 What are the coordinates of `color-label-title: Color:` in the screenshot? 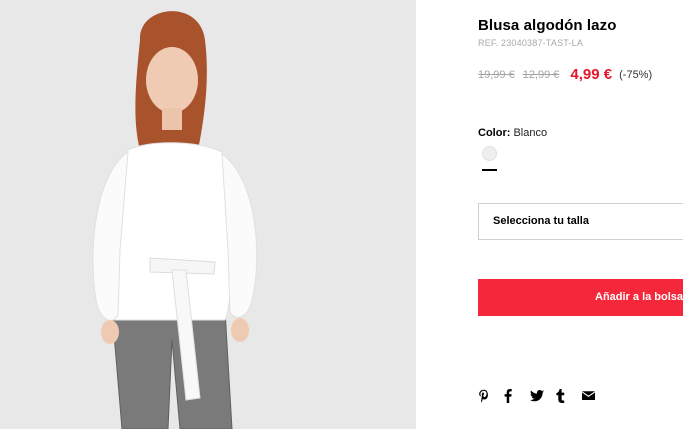 It's located at (494, 133).